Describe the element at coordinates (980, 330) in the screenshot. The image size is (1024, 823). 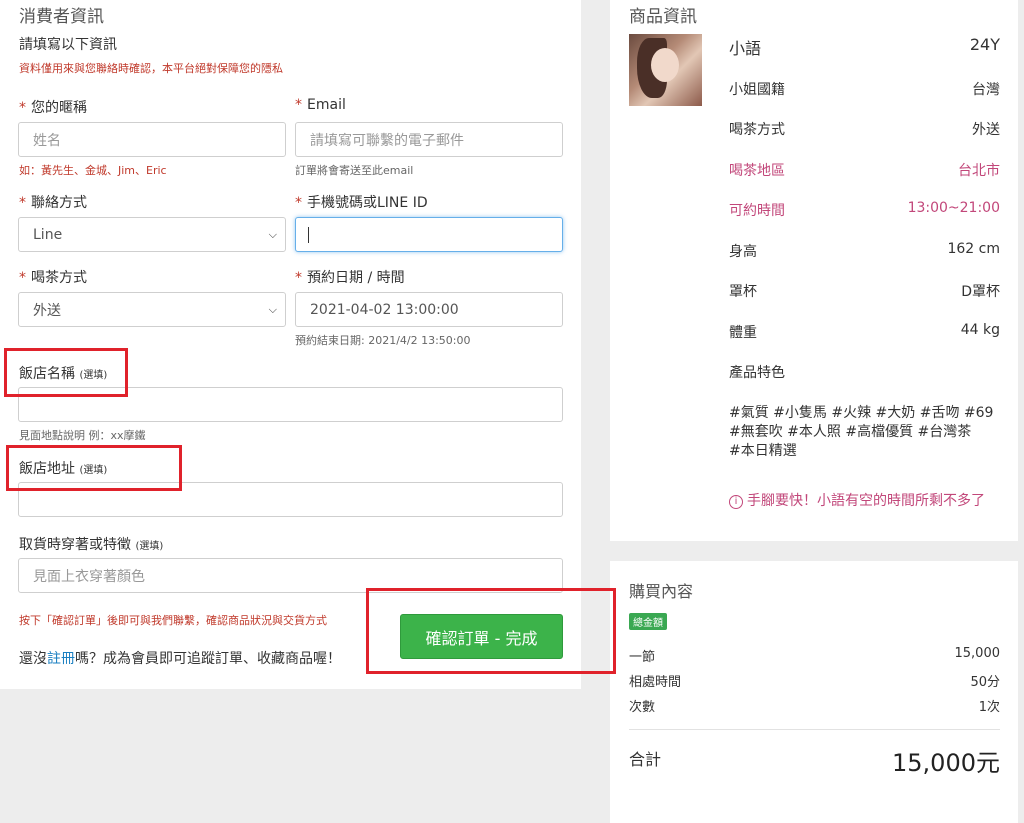
I see `weight-value: 44 kg` at that location.